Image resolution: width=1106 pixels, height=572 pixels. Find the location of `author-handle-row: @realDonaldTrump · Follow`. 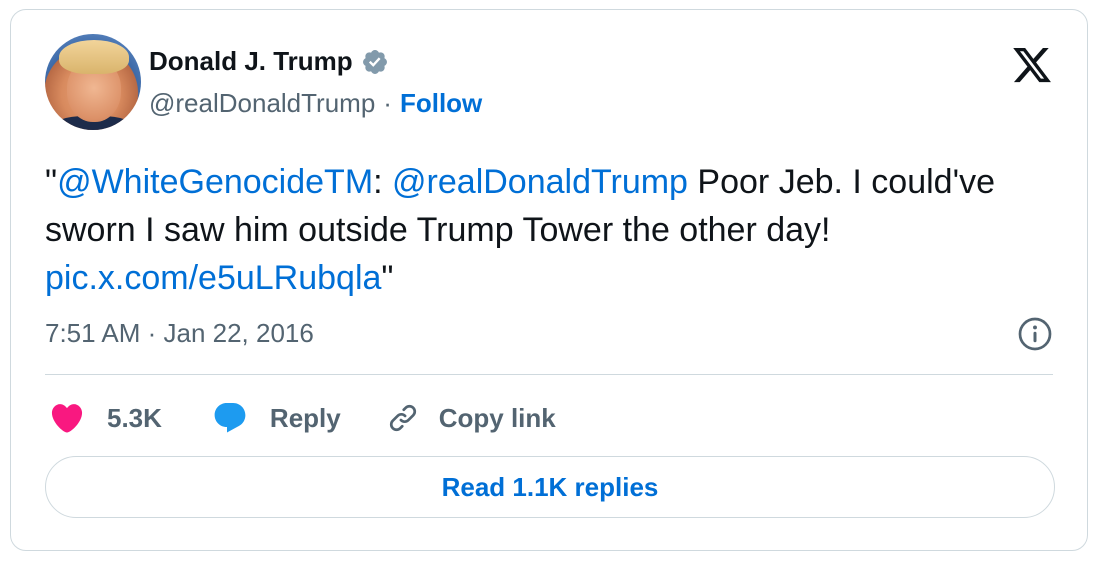

author-handle-row: @realDonaldTrump · Follow is located at coordinates (315, 103).